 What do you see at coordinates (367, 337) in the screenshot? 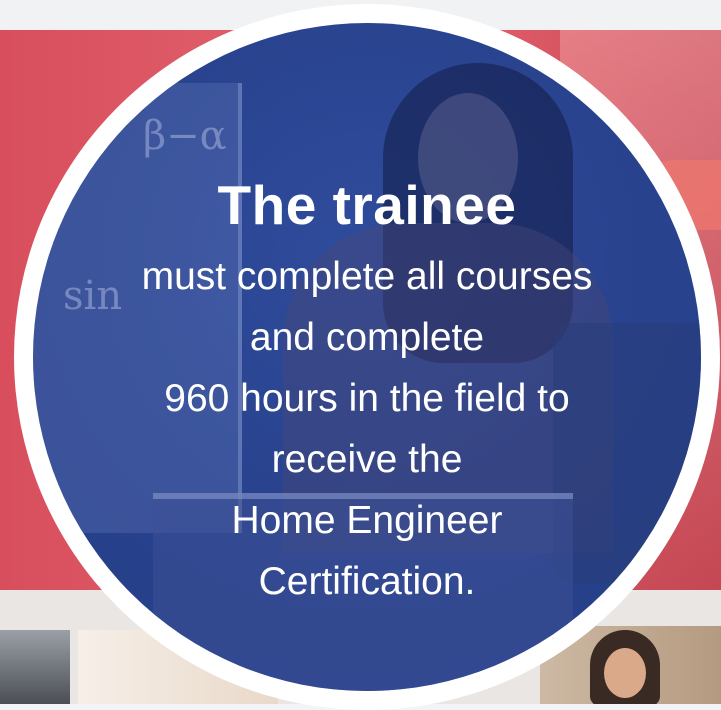
I see `hero-body-line: and complete` at bounding box center [367, 337].